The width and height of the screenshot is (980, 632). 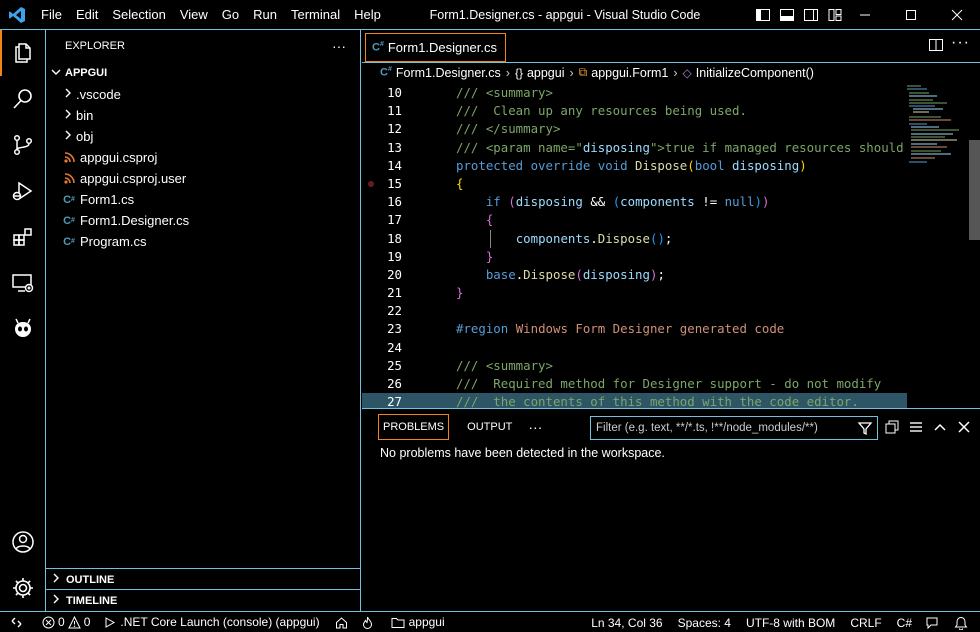 What do you see at coordinates (414, 427) in the screenshot?
I see `tab-problems: PROBLEMS` at bounding box center [414, 427].